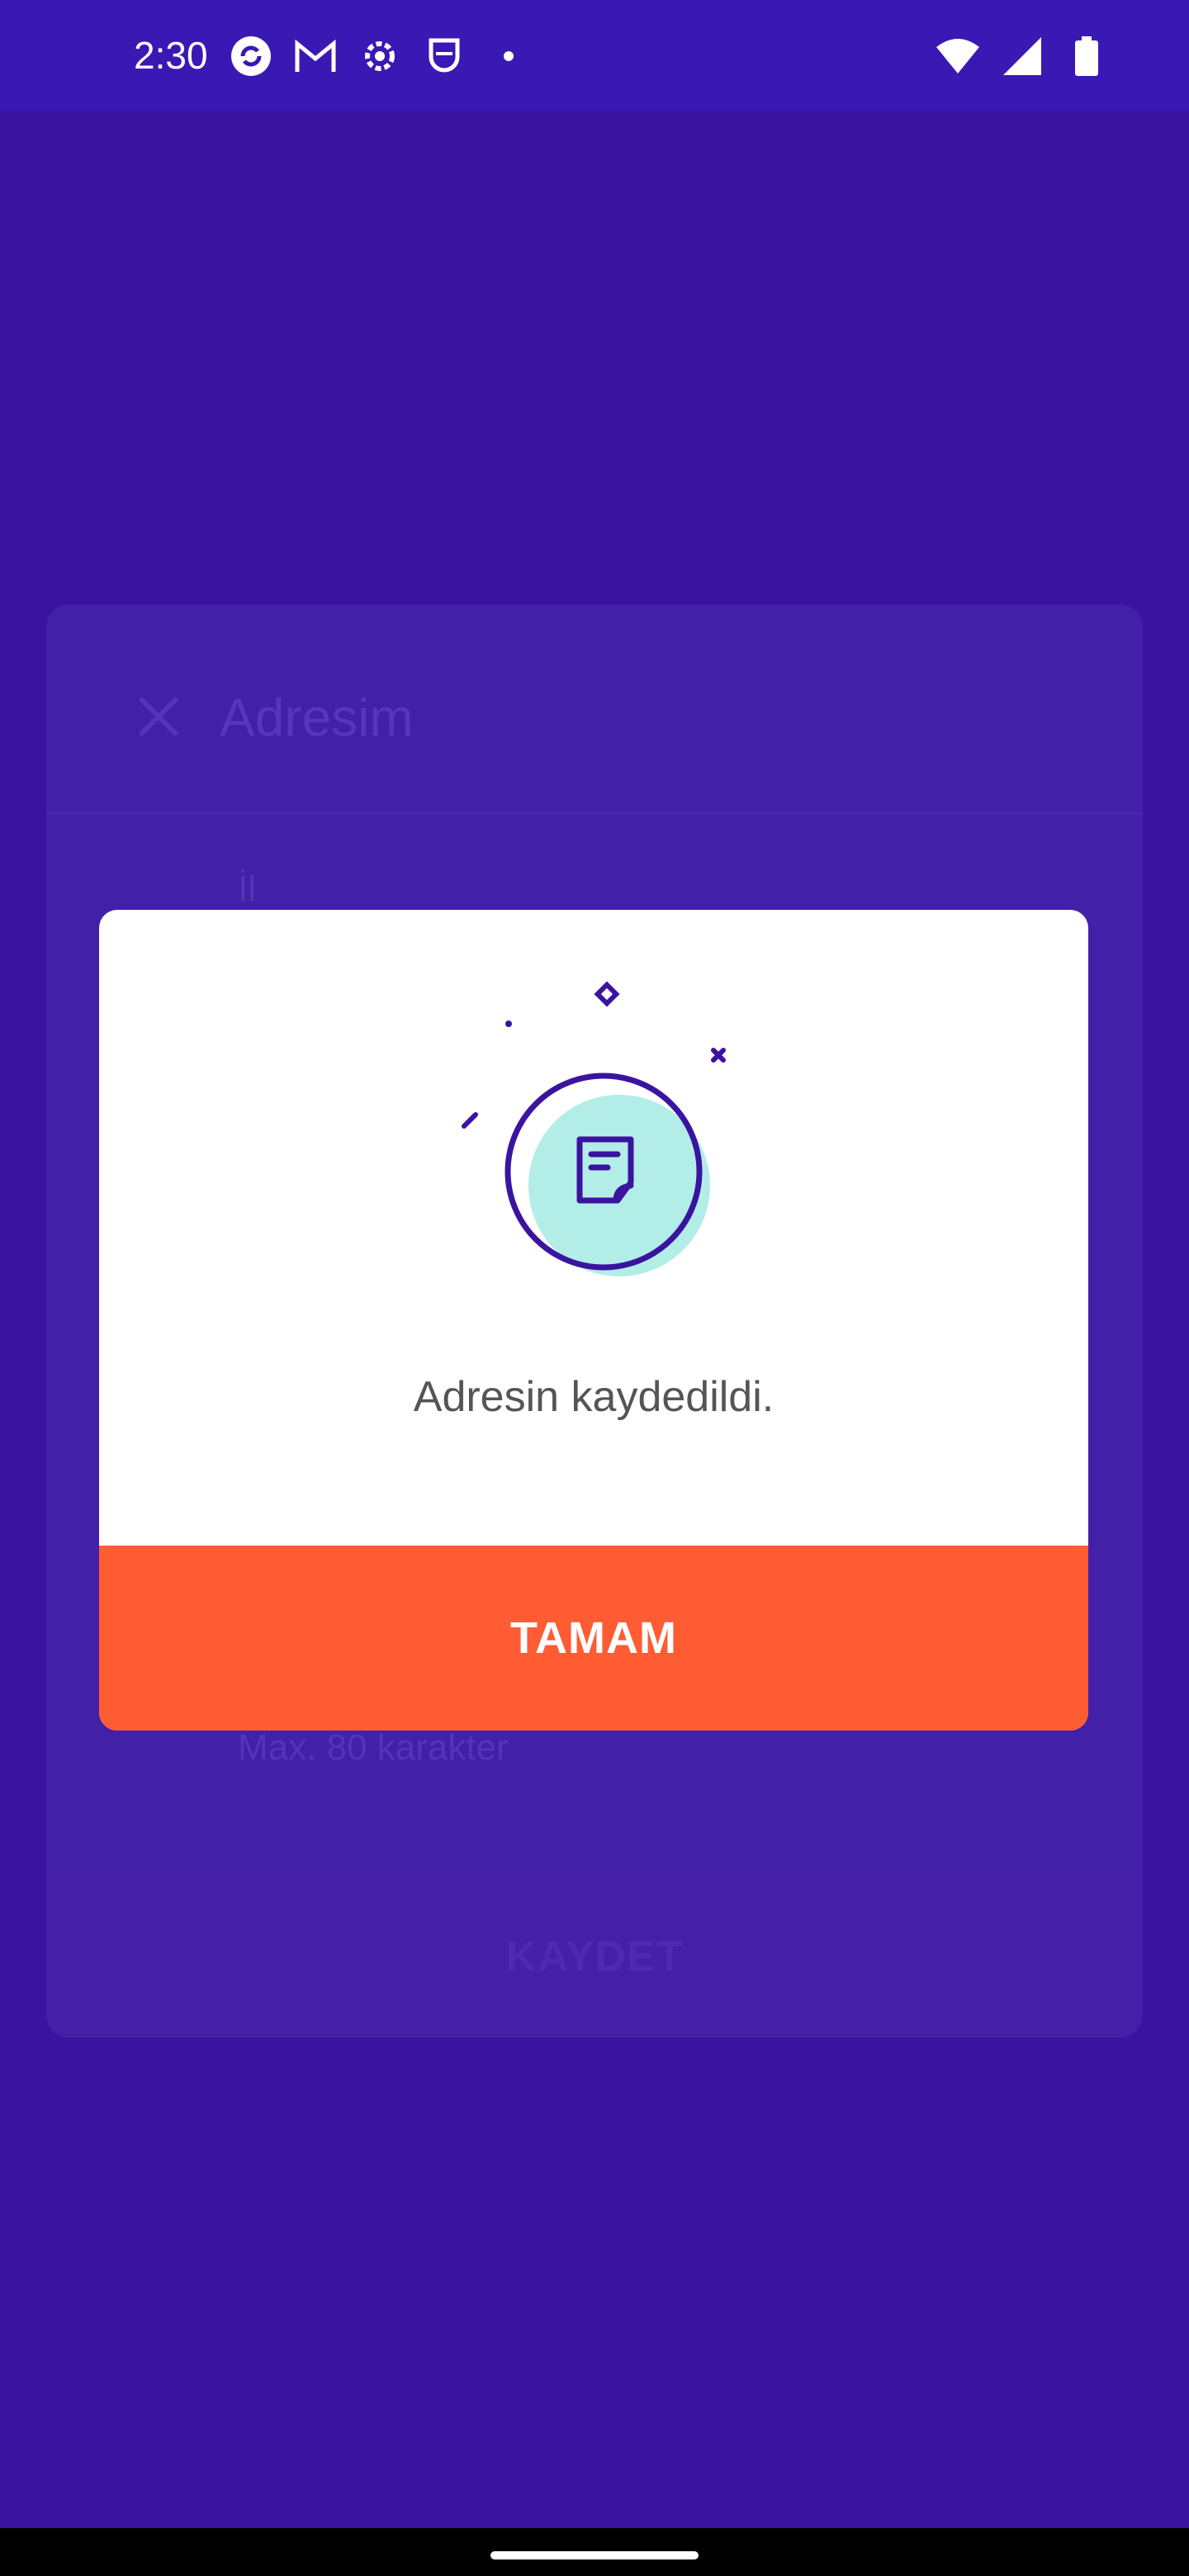 The image size is (1189, 2576). Describe the element at coordinates (594, 1397) in the screenshot. I see `dialog-message: Adresin kaydedildi.` at that location.